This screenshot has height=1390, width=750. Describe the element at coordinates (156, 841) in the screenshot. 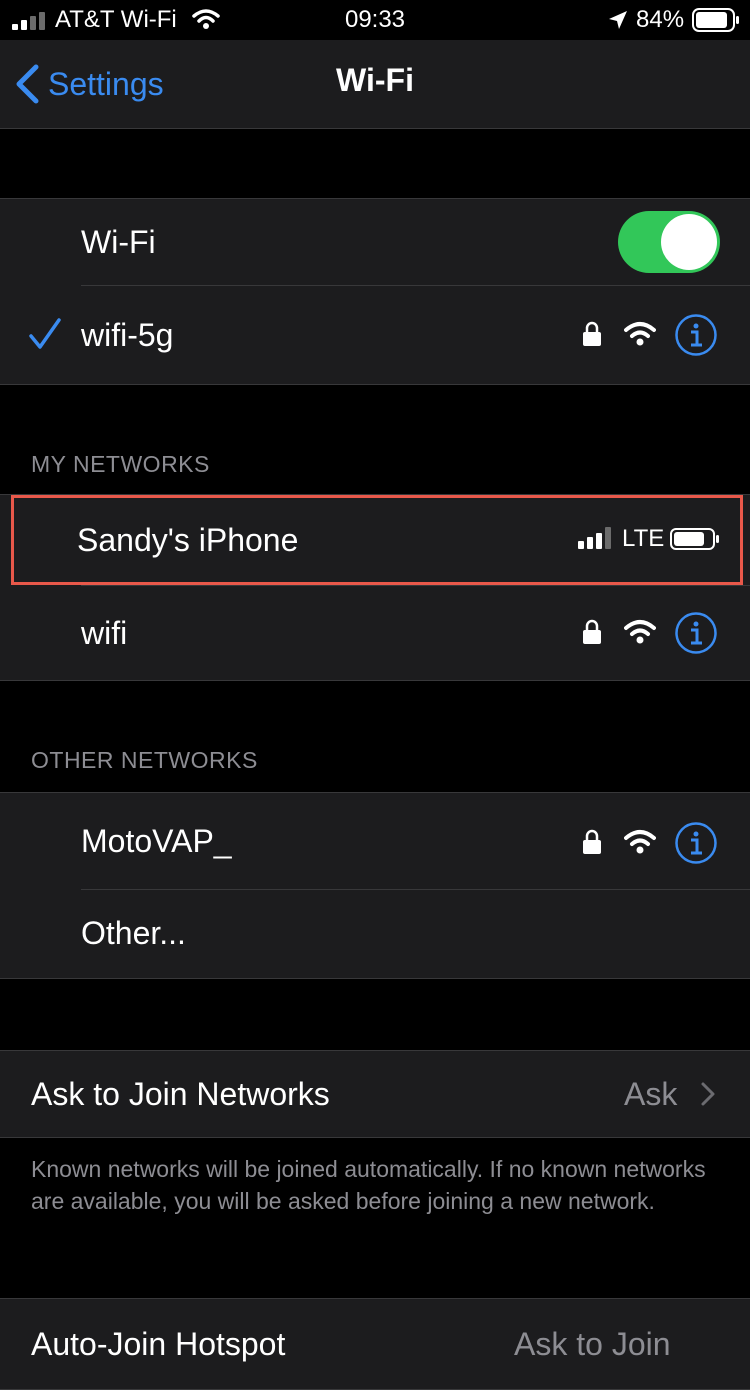

I see `network-name: MotoVAP_` at that location.